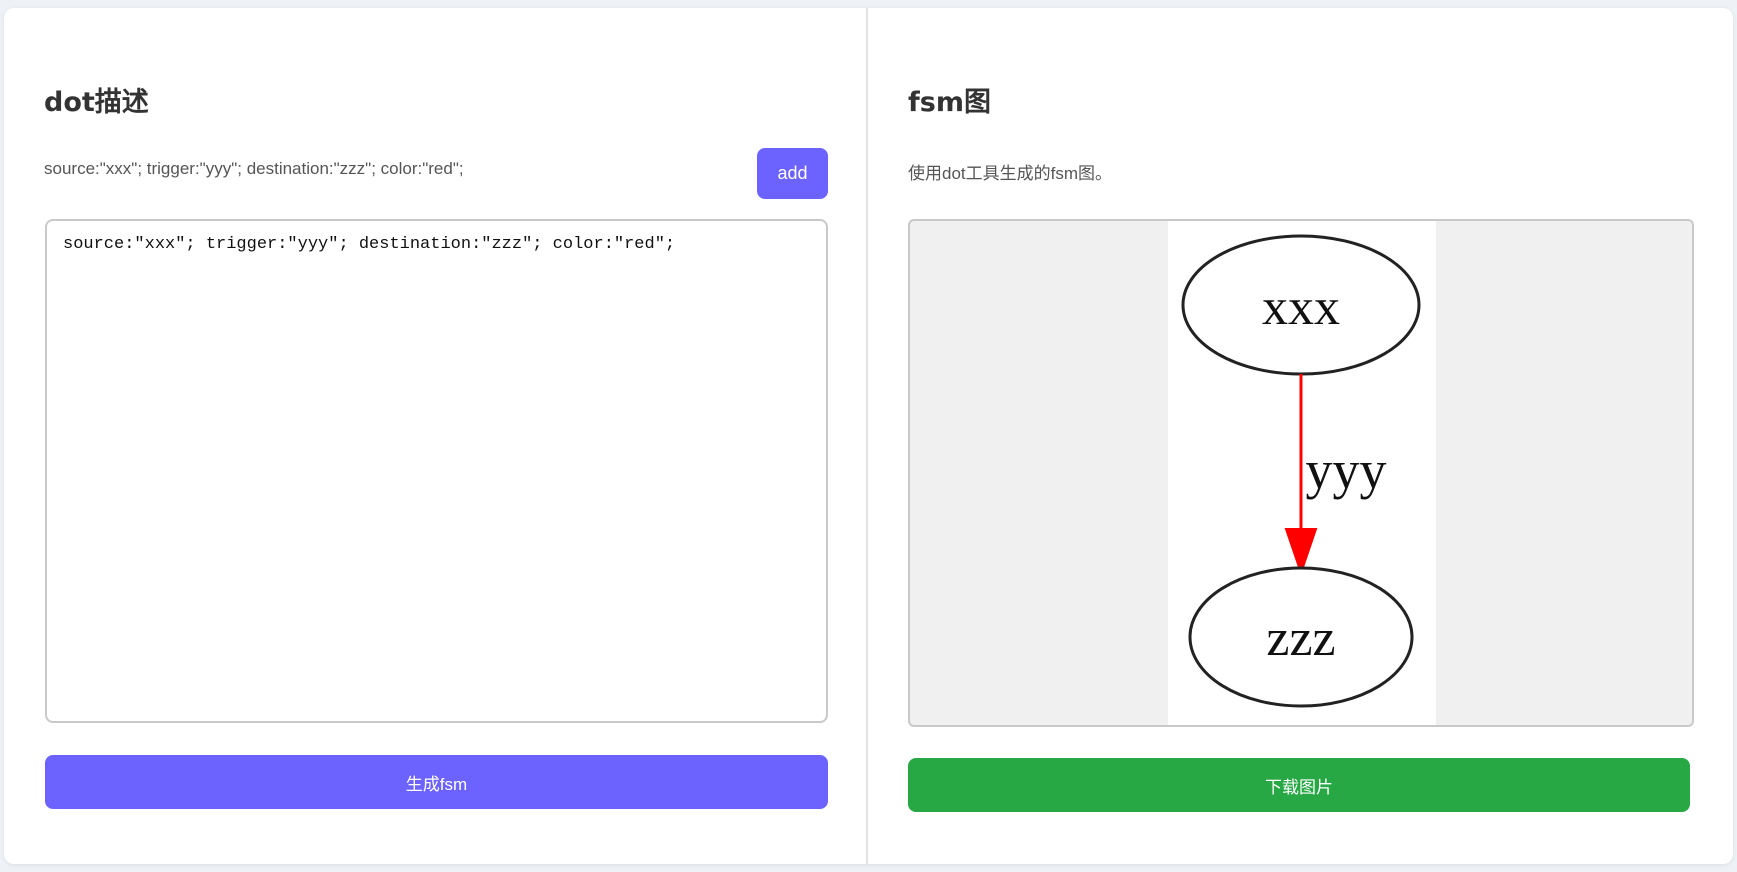 This screenshot has height=872, width=1737. Describe the element at coordinates (436, 782) in the screenshot. I see `generate-fsm-button: 生成fsm` at that location.